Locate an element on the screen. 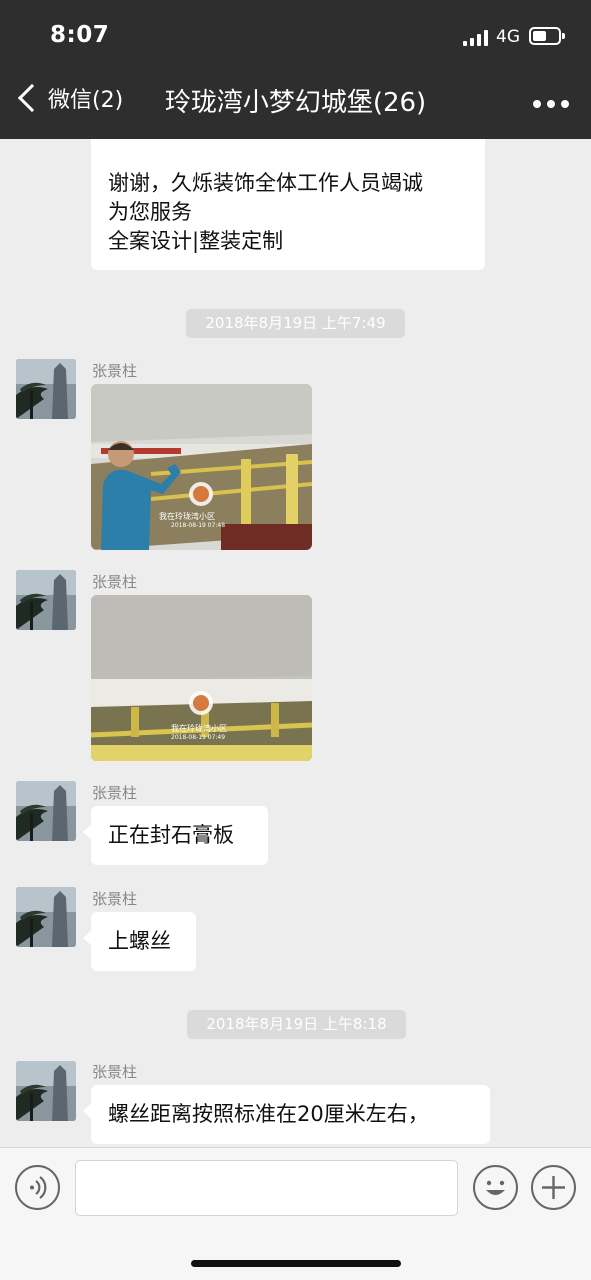 The width and height of the screenshot is (591, 1280). timestamp: 2018年8月19日 上午8:18 is located at coordinates (296, 1024).